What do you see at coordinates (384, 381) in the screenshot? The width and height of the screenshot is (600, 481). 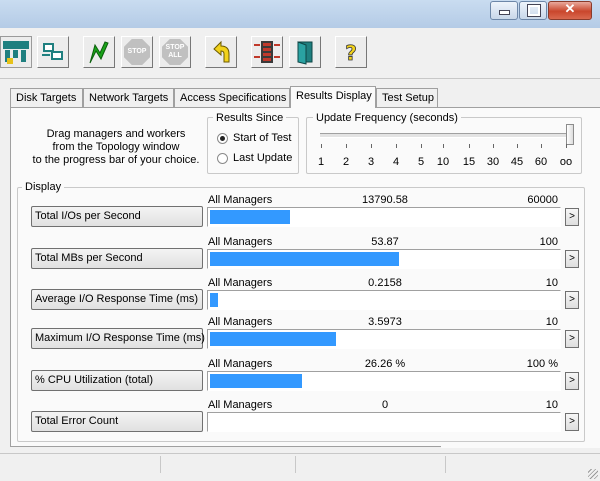 I see `progress-bar-cpu-utilization-total` at bounding box center [384, 381].